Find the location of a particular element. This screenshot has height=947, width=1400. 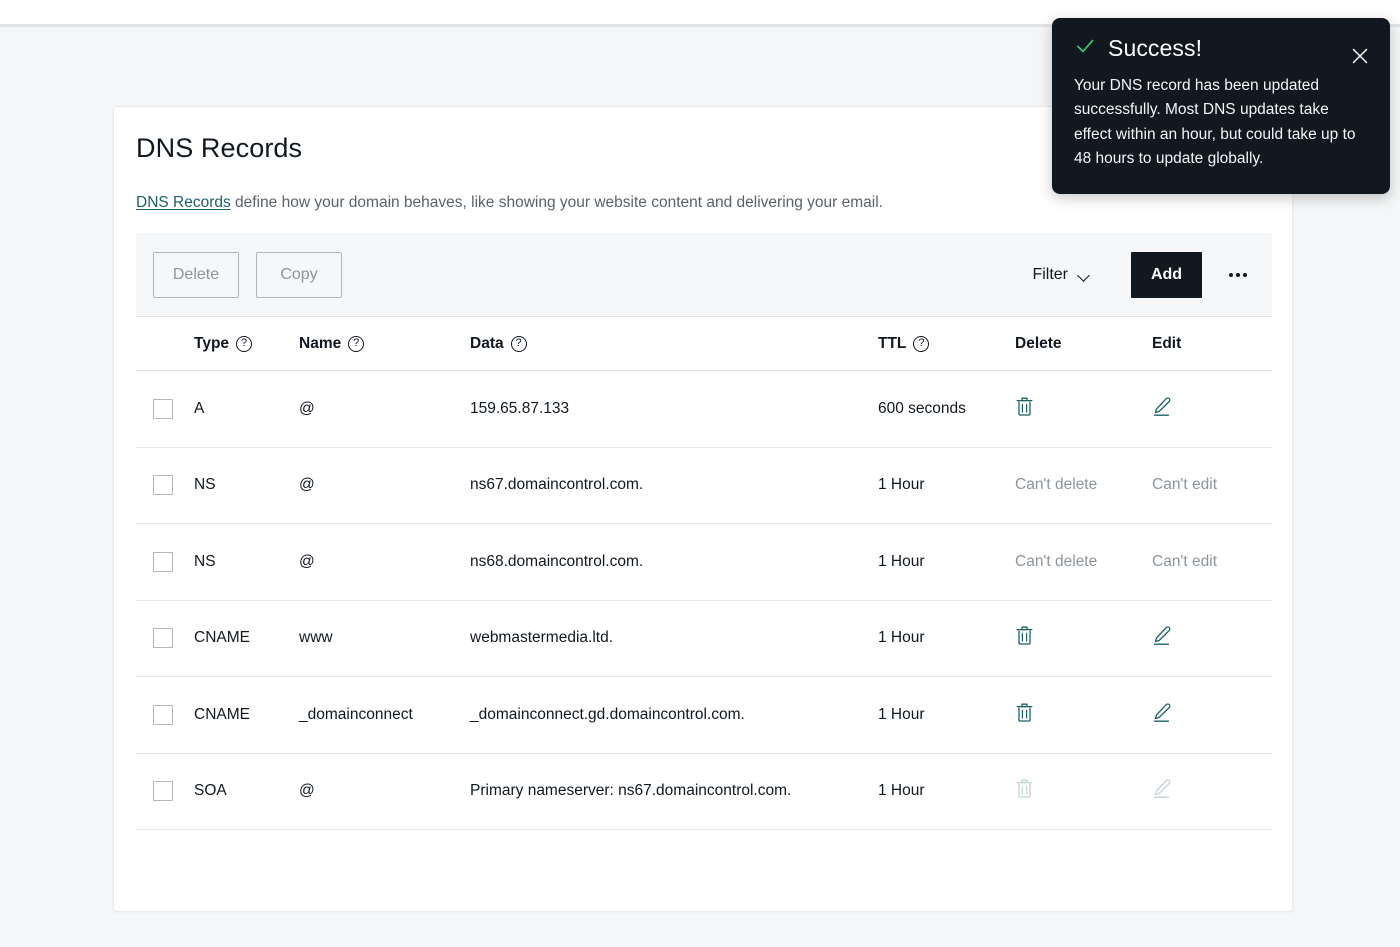

copy-button: Copy is located at coordinates (299, 274).